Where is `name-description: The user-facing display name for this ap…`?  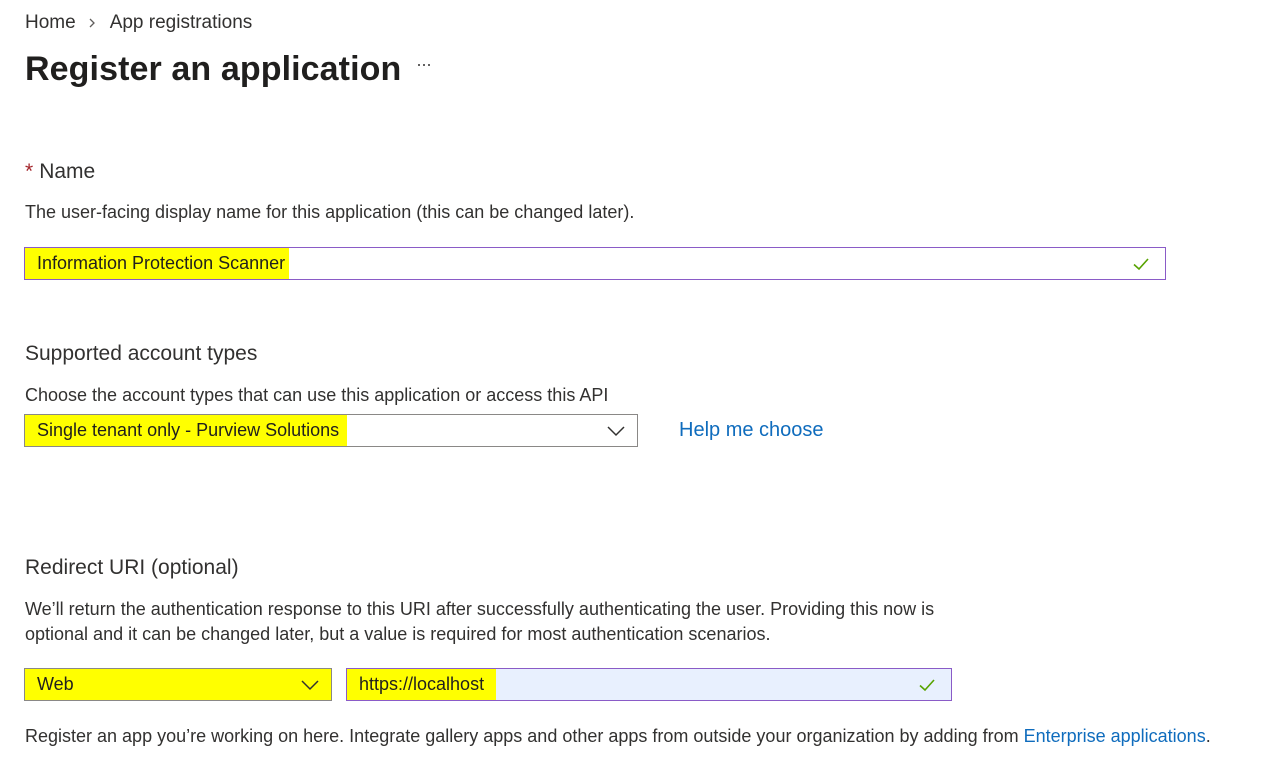 name-description: The user-facing display name for this ap… is located at coordinates (330, 212).